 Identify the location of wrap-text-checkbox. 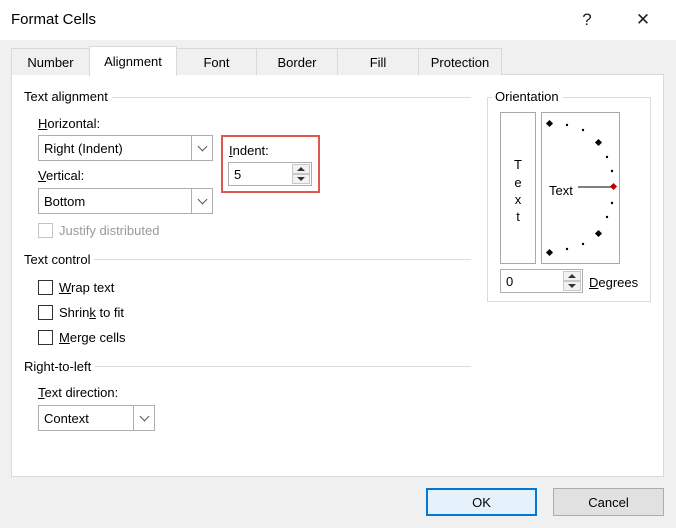
(45, 287).